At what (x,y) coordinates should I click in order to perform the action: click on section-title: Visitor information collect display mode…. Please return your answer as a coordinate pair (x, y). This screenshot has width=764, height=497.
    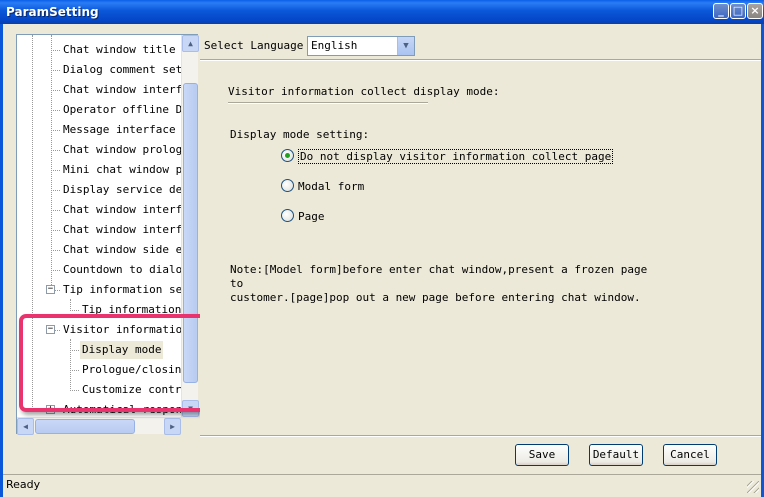
    Looking at the image, I should click on (364, 91).